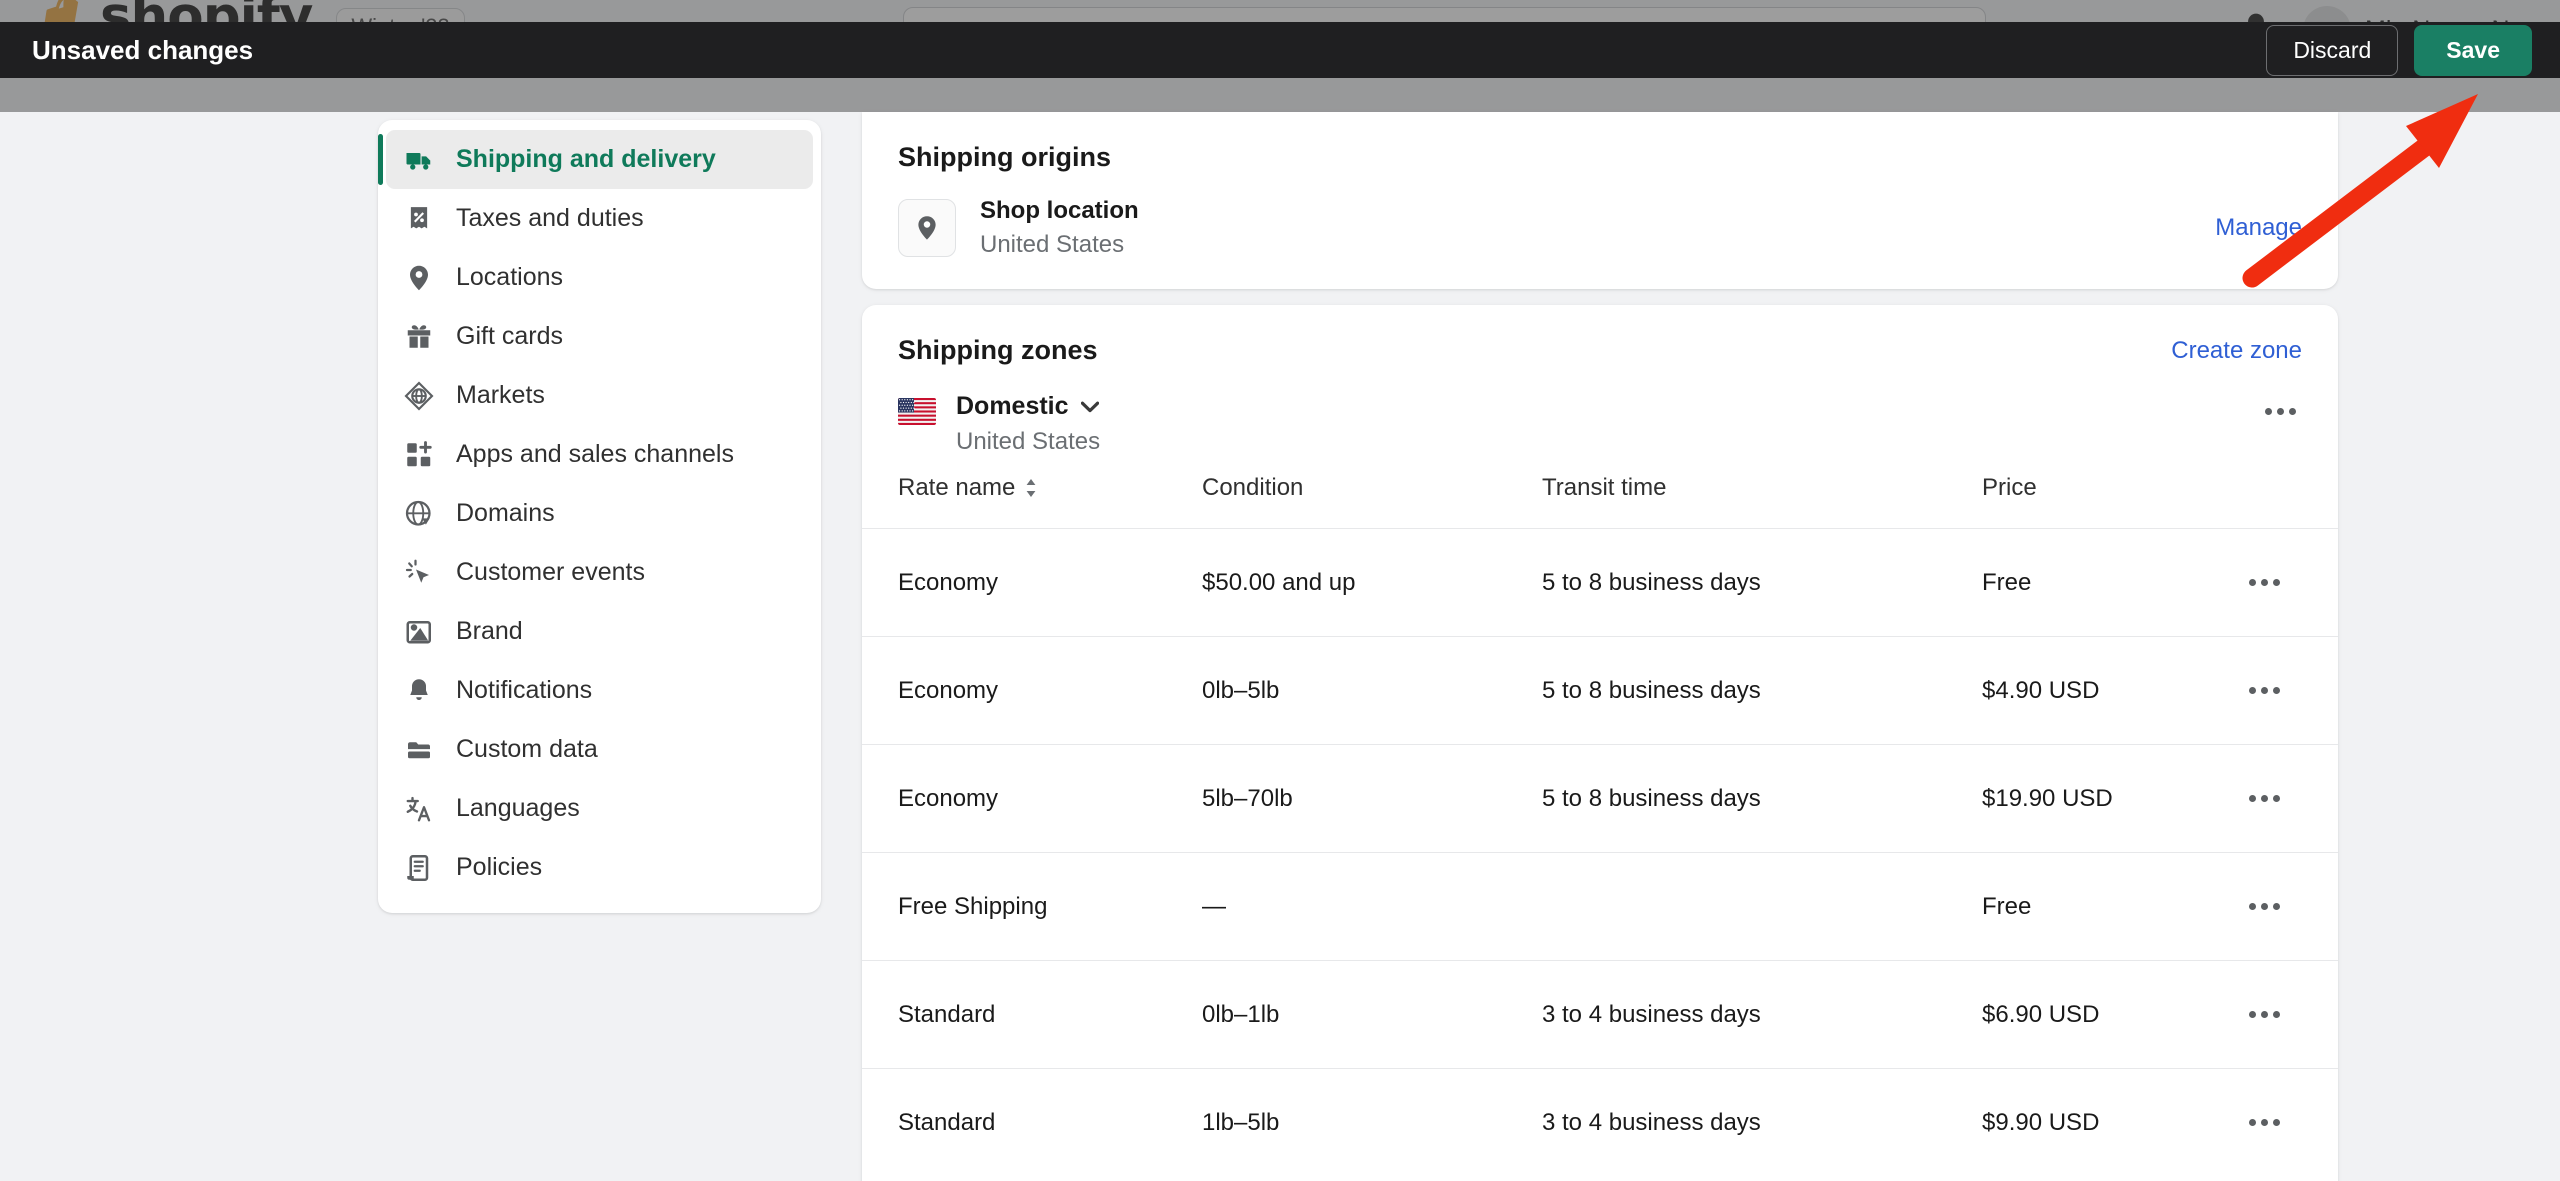  What do you see at coordinates (1600, 1179) in the screenshot?
I see `add-rate-wrap: Add rate` at bounding box center [1600, 1179].